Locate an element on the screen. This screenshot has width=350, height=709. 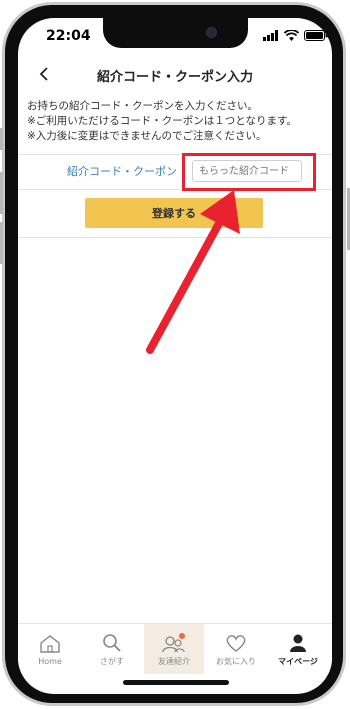
page-title: 紹介コード・クーポン入力 is located at coordinates (174, 77).